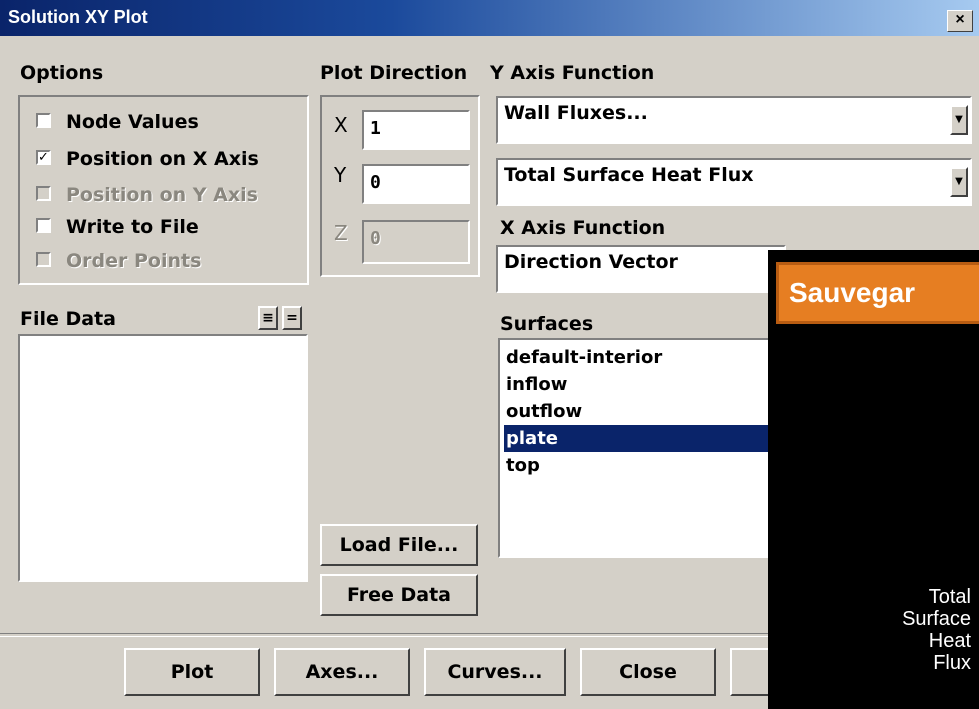 The width and height of the screenshot is (979, 709). What do you see at coordinates (132, 122) in the screenshot?
I see `node-values-label: Node Values` at bounding box center [132, 122].